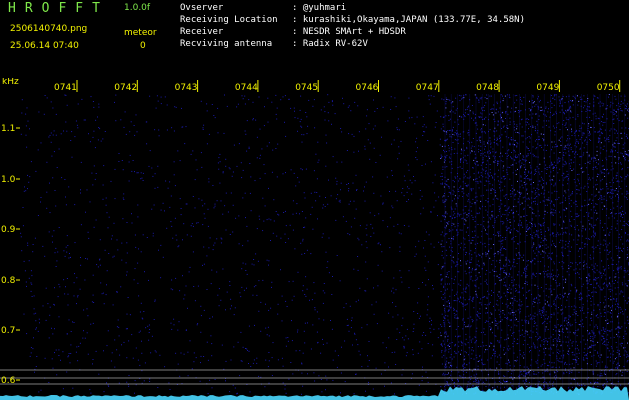 Image resolution: width=629 pixels, height=400 pixels. What do you see at coordinates (608, 88) in the screenshot?
I see `time-label: 0750` at bounding box center [608, 88].